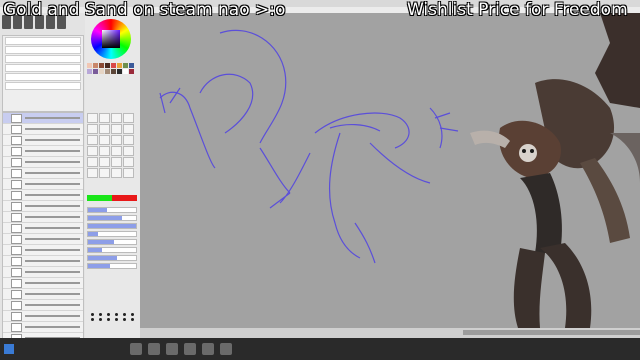 Image resolution: width=640 pixels, height=360 pixels. Describe the element at coordinates (99, 198) in the screenshot. I see `foreground-color` at that location.